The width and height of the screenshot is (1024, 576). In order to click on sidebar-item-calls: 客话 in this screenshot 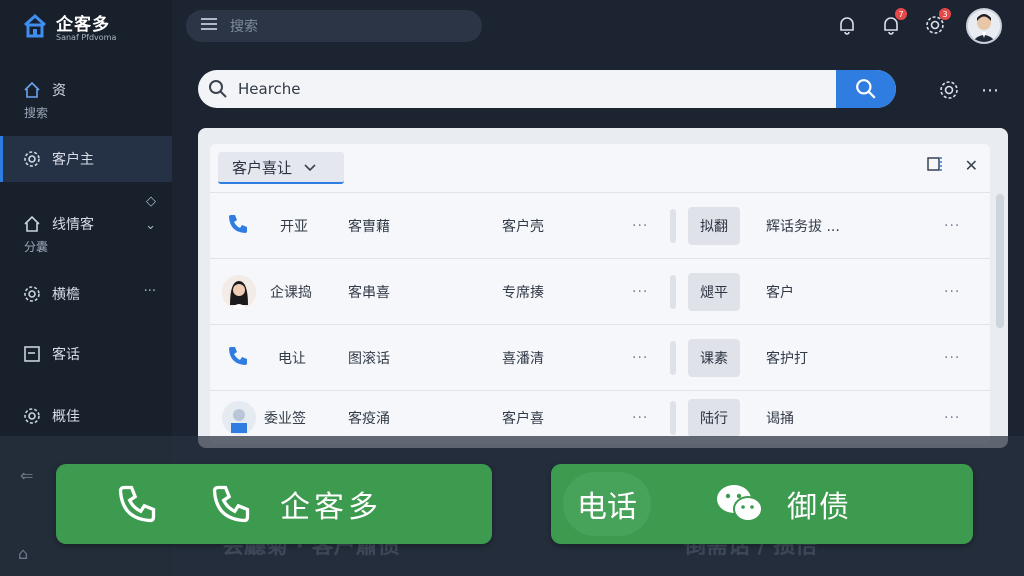, I will do `click(86, 354)`.